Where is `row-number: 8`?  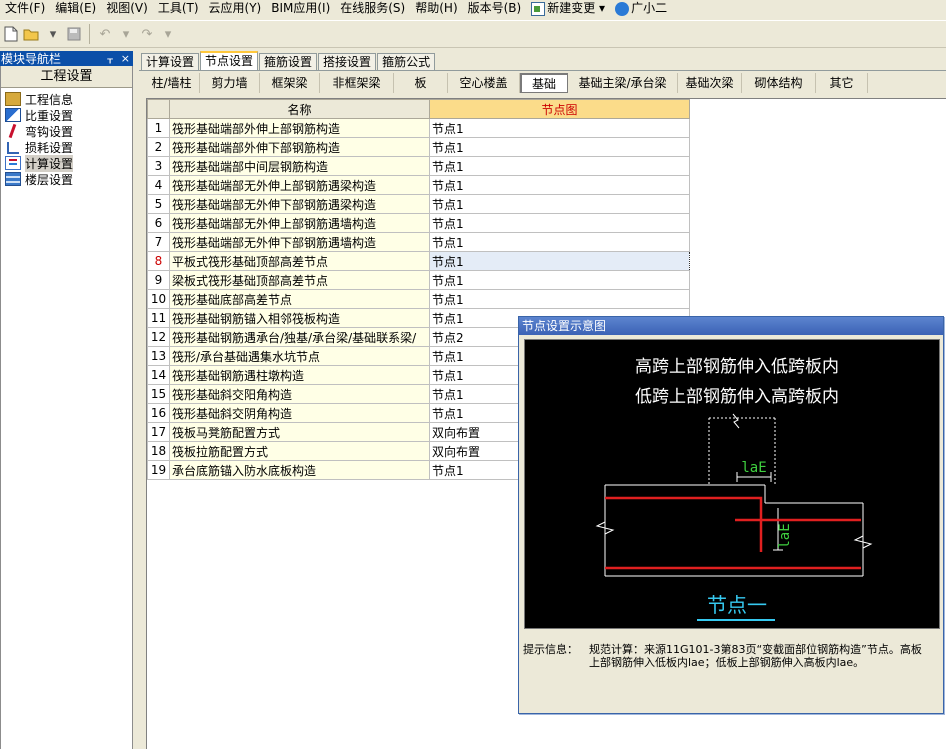 row-number: 8 is located at coordinates (158, 261).